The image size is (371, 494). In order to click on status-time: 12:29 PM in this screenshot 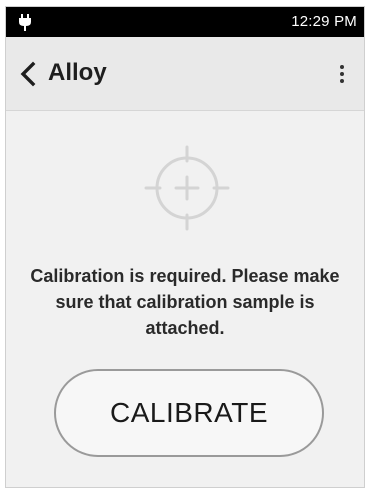, I will do `click(324, 21)`.